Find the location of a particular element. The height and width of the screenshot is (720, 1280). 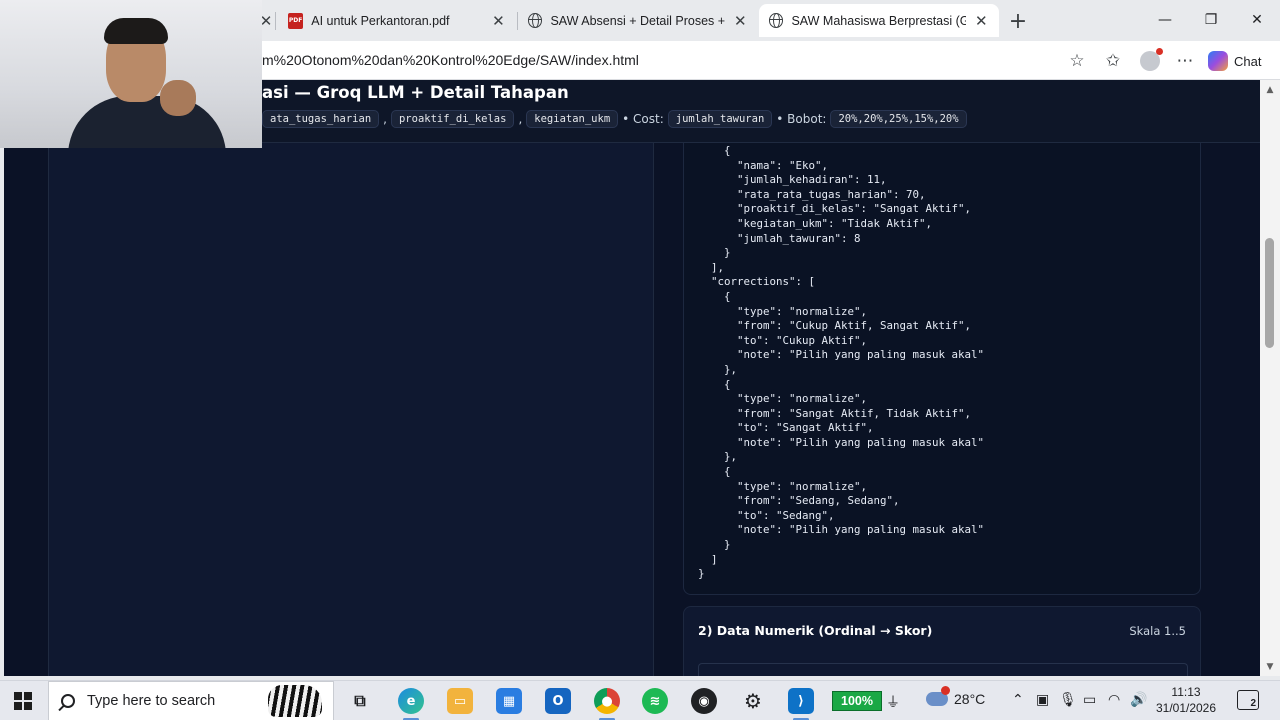

favorite-star-icon: ☆ is located at coordinates (1077, 61).